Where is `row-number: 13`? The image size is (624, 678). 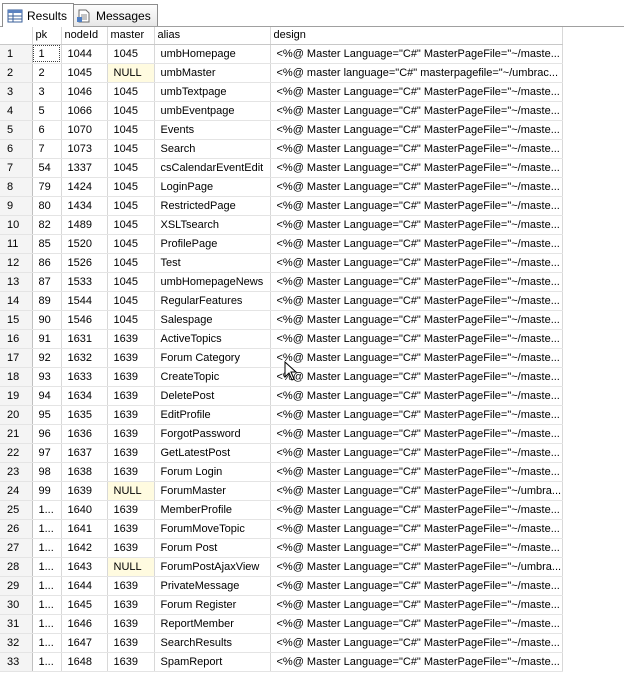
row-number: 13 is located at coordinates (16, 282).